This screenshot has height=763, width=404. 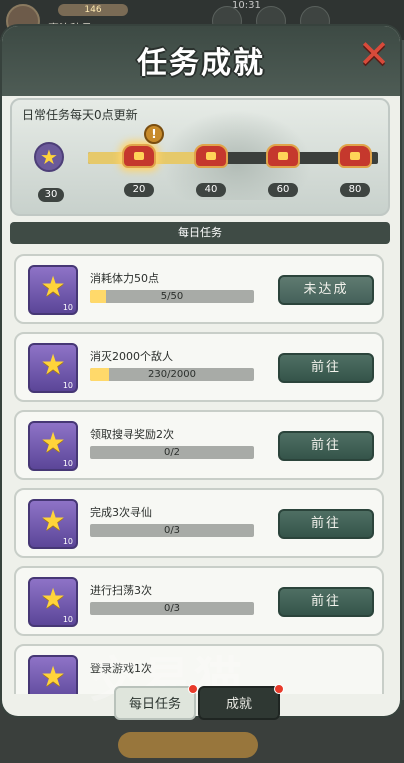 I want to click on task-name: 进行扫荡3次, so click(x=121, y=590).